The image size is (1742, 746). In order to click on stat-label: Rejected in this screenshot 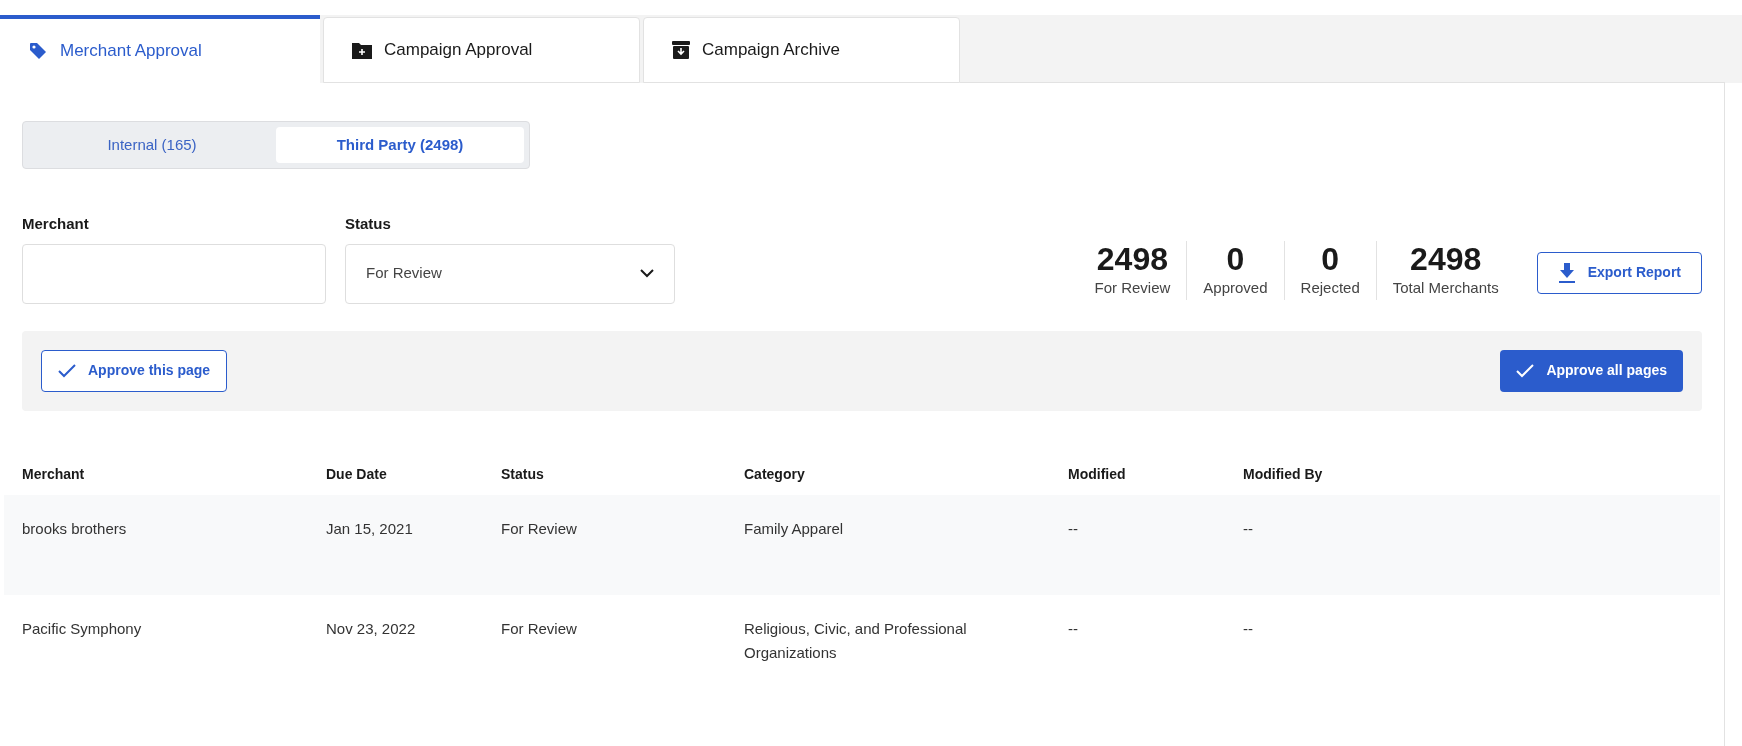, I will do `click(1330, 288)`.